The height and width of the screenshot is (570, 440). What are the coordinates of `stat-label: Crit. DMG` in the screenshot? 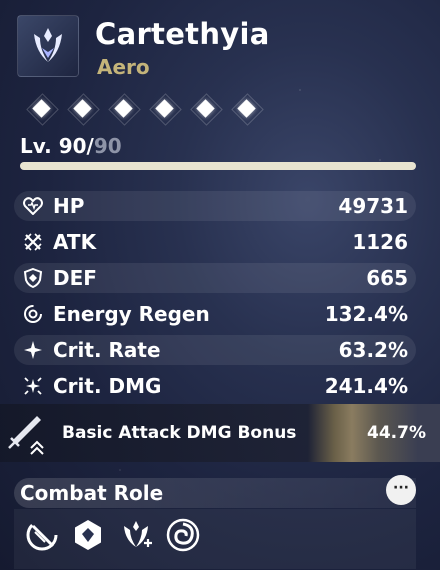 It's located at (107, 386).